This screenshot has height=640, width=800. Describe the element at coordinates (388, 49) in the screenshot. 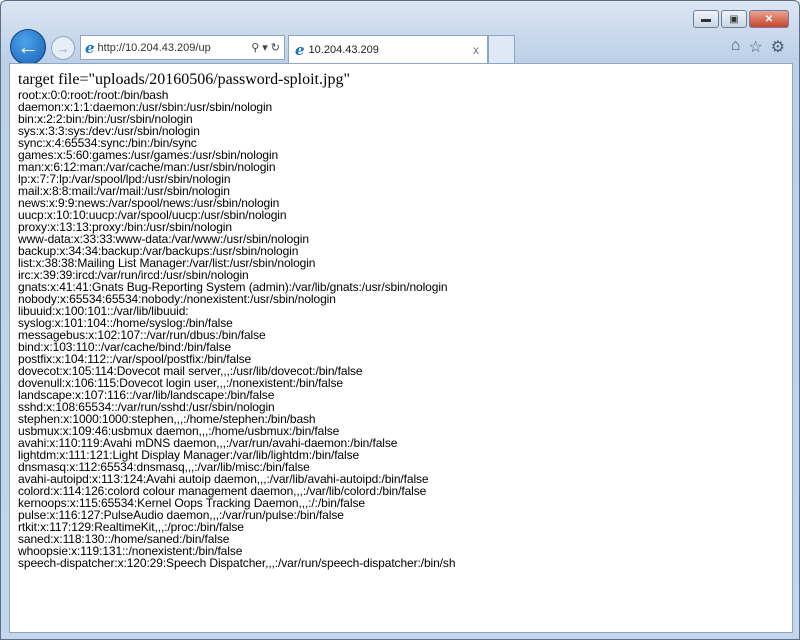

I see `tab-active: e 10.204.43.209 x` at that location.